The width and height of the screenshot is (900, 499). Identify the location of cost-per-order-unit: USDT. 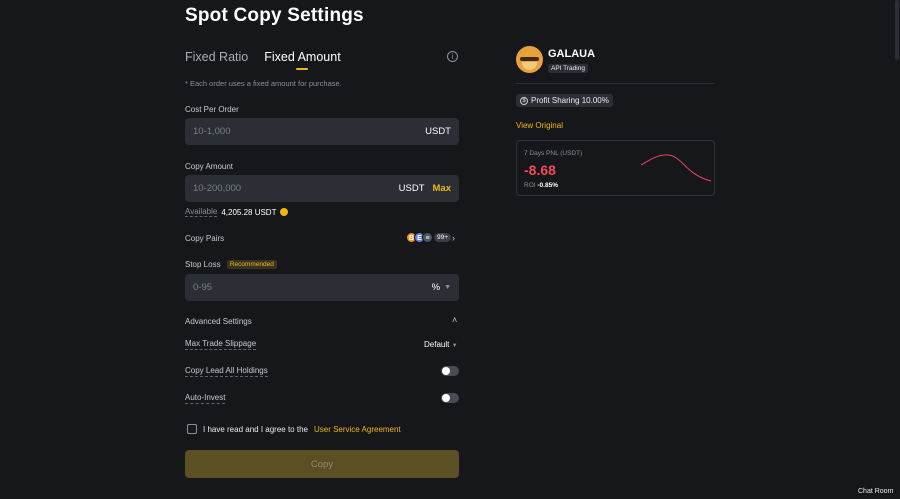
(438, 131).